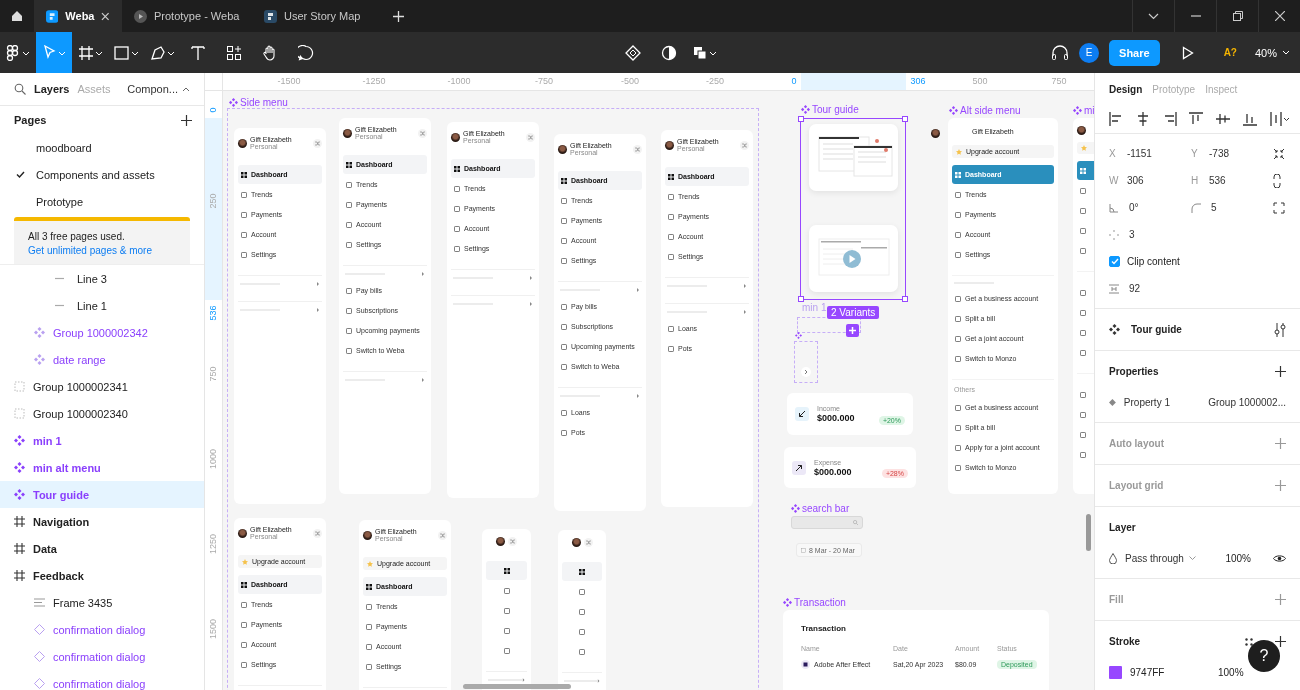  I want to click on page-item: Prototype, so click(102, 201).